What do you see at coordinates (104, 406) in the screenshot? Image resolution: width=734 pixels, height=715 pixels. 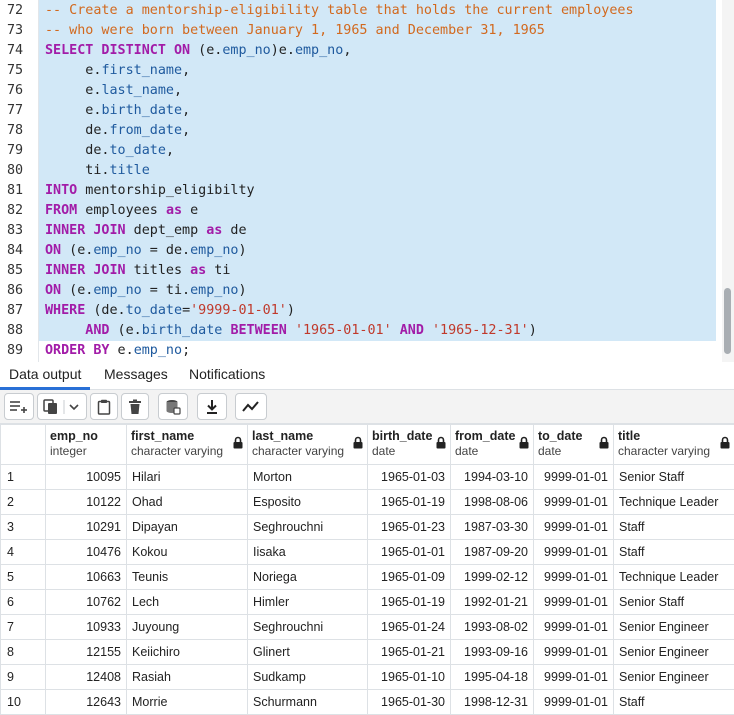 I see `paste-button` at bounding box center [104, 406].